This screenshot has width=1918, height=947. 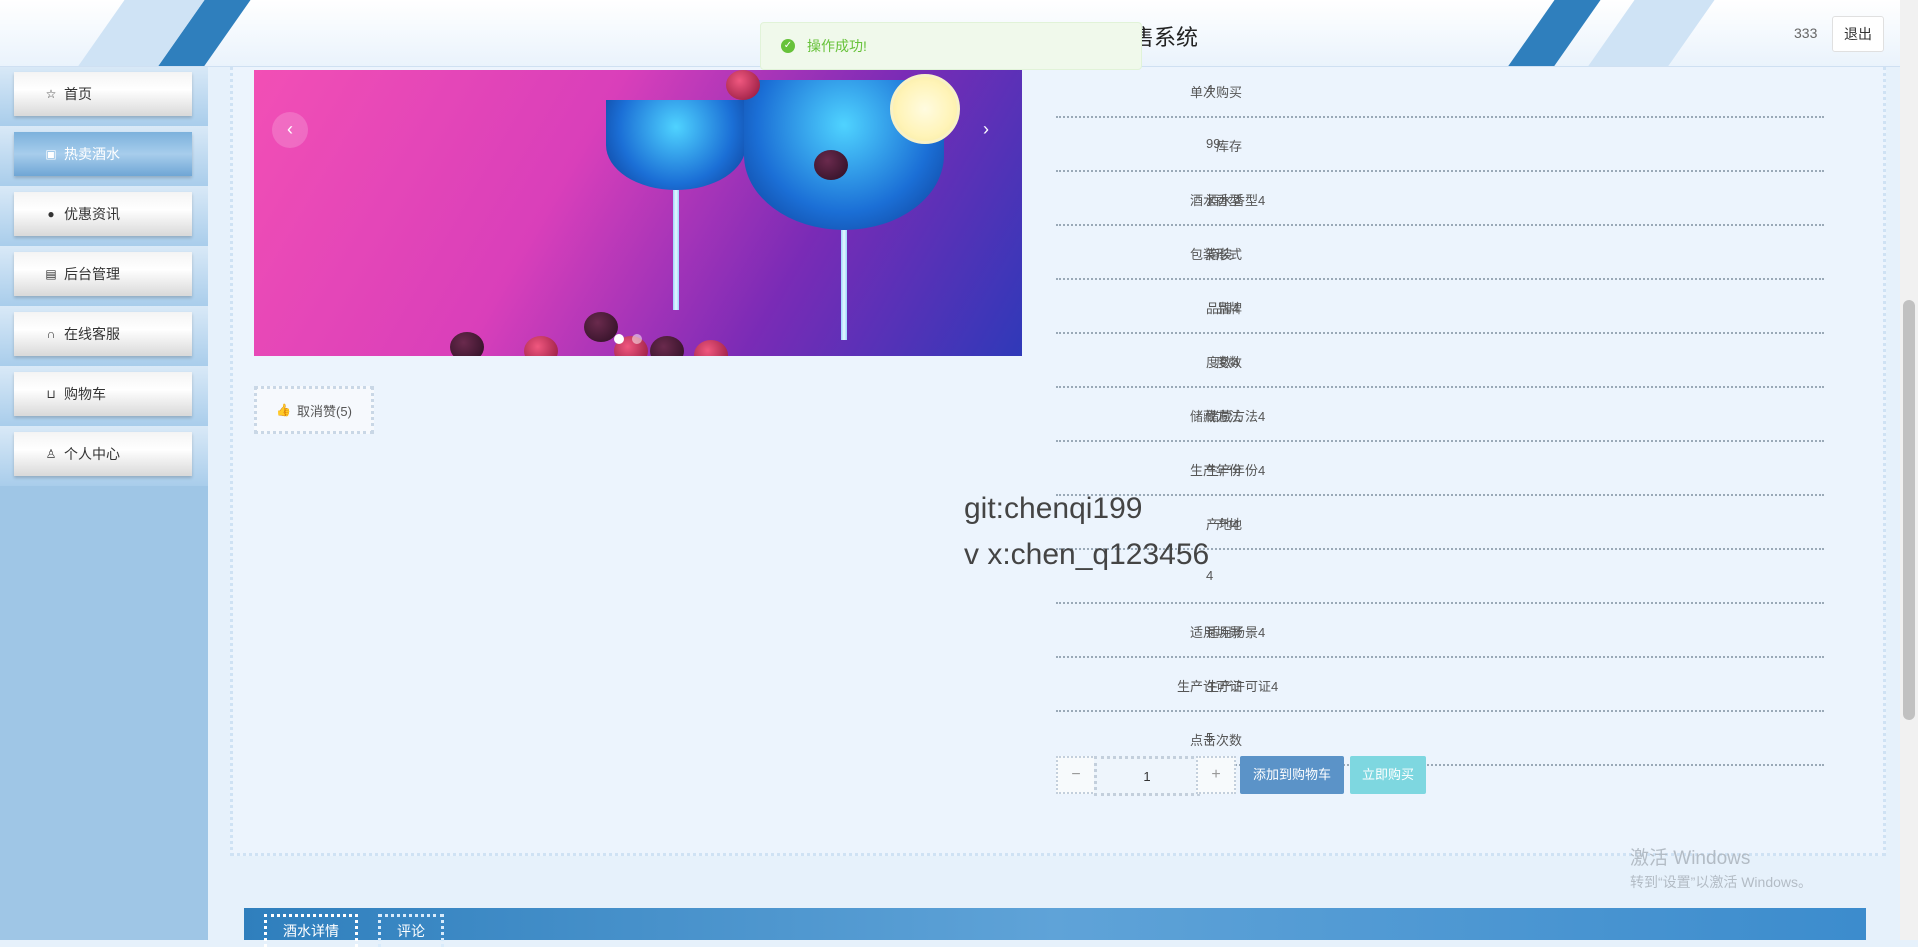 What do you see at coordinates (92, 154) in the screenshot?
I see `sidebar-item-label: 热卖酒水` at bounding box center [92, 154].